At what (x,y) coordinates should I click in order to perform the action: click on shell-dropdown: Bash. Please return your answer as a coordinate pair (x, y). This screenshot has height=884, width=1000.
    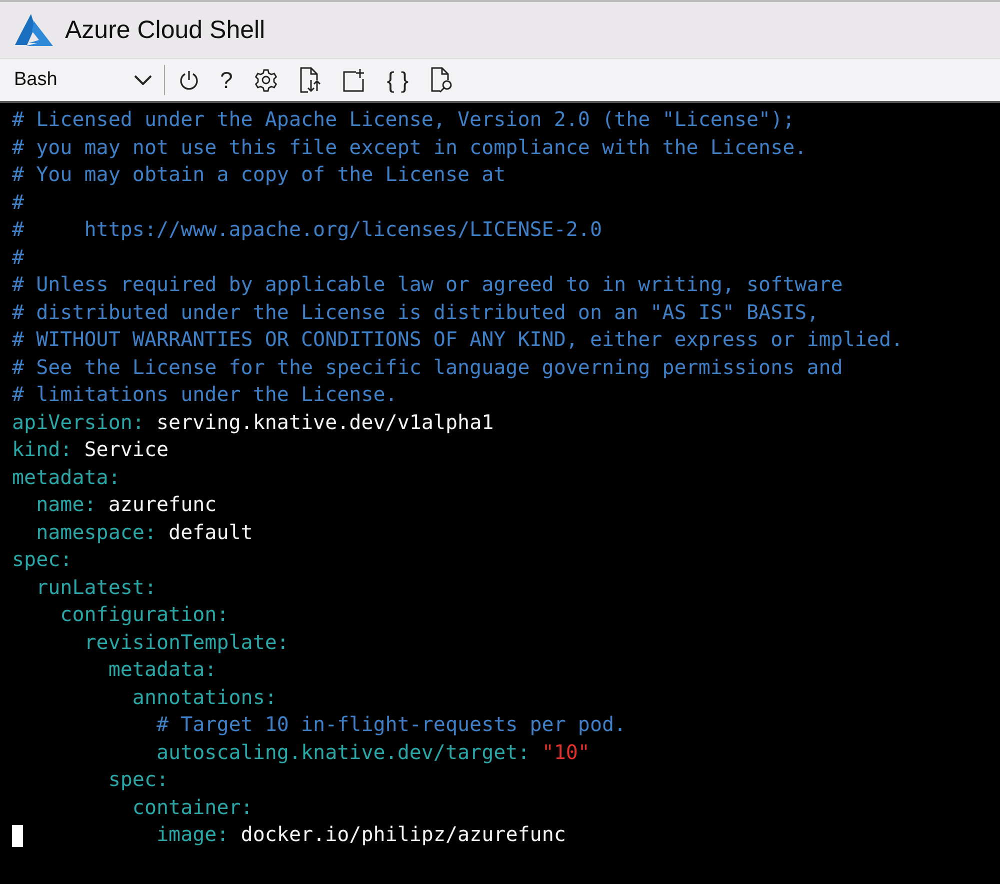
    Looking at the image, I should click on (83, 80).